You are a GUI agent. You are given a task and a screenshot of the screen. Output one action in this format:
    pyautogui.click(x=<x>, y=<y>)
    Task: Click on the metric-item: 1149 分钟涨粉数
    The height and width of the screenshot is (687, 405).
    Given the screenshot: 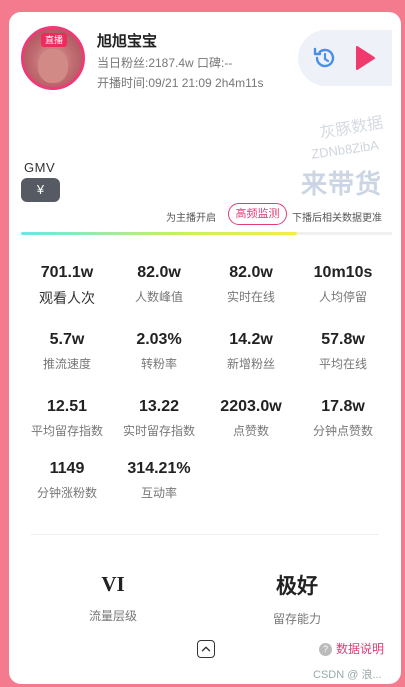 What is the action you would take?
    pyautogui.click(x=67, y=480)
    